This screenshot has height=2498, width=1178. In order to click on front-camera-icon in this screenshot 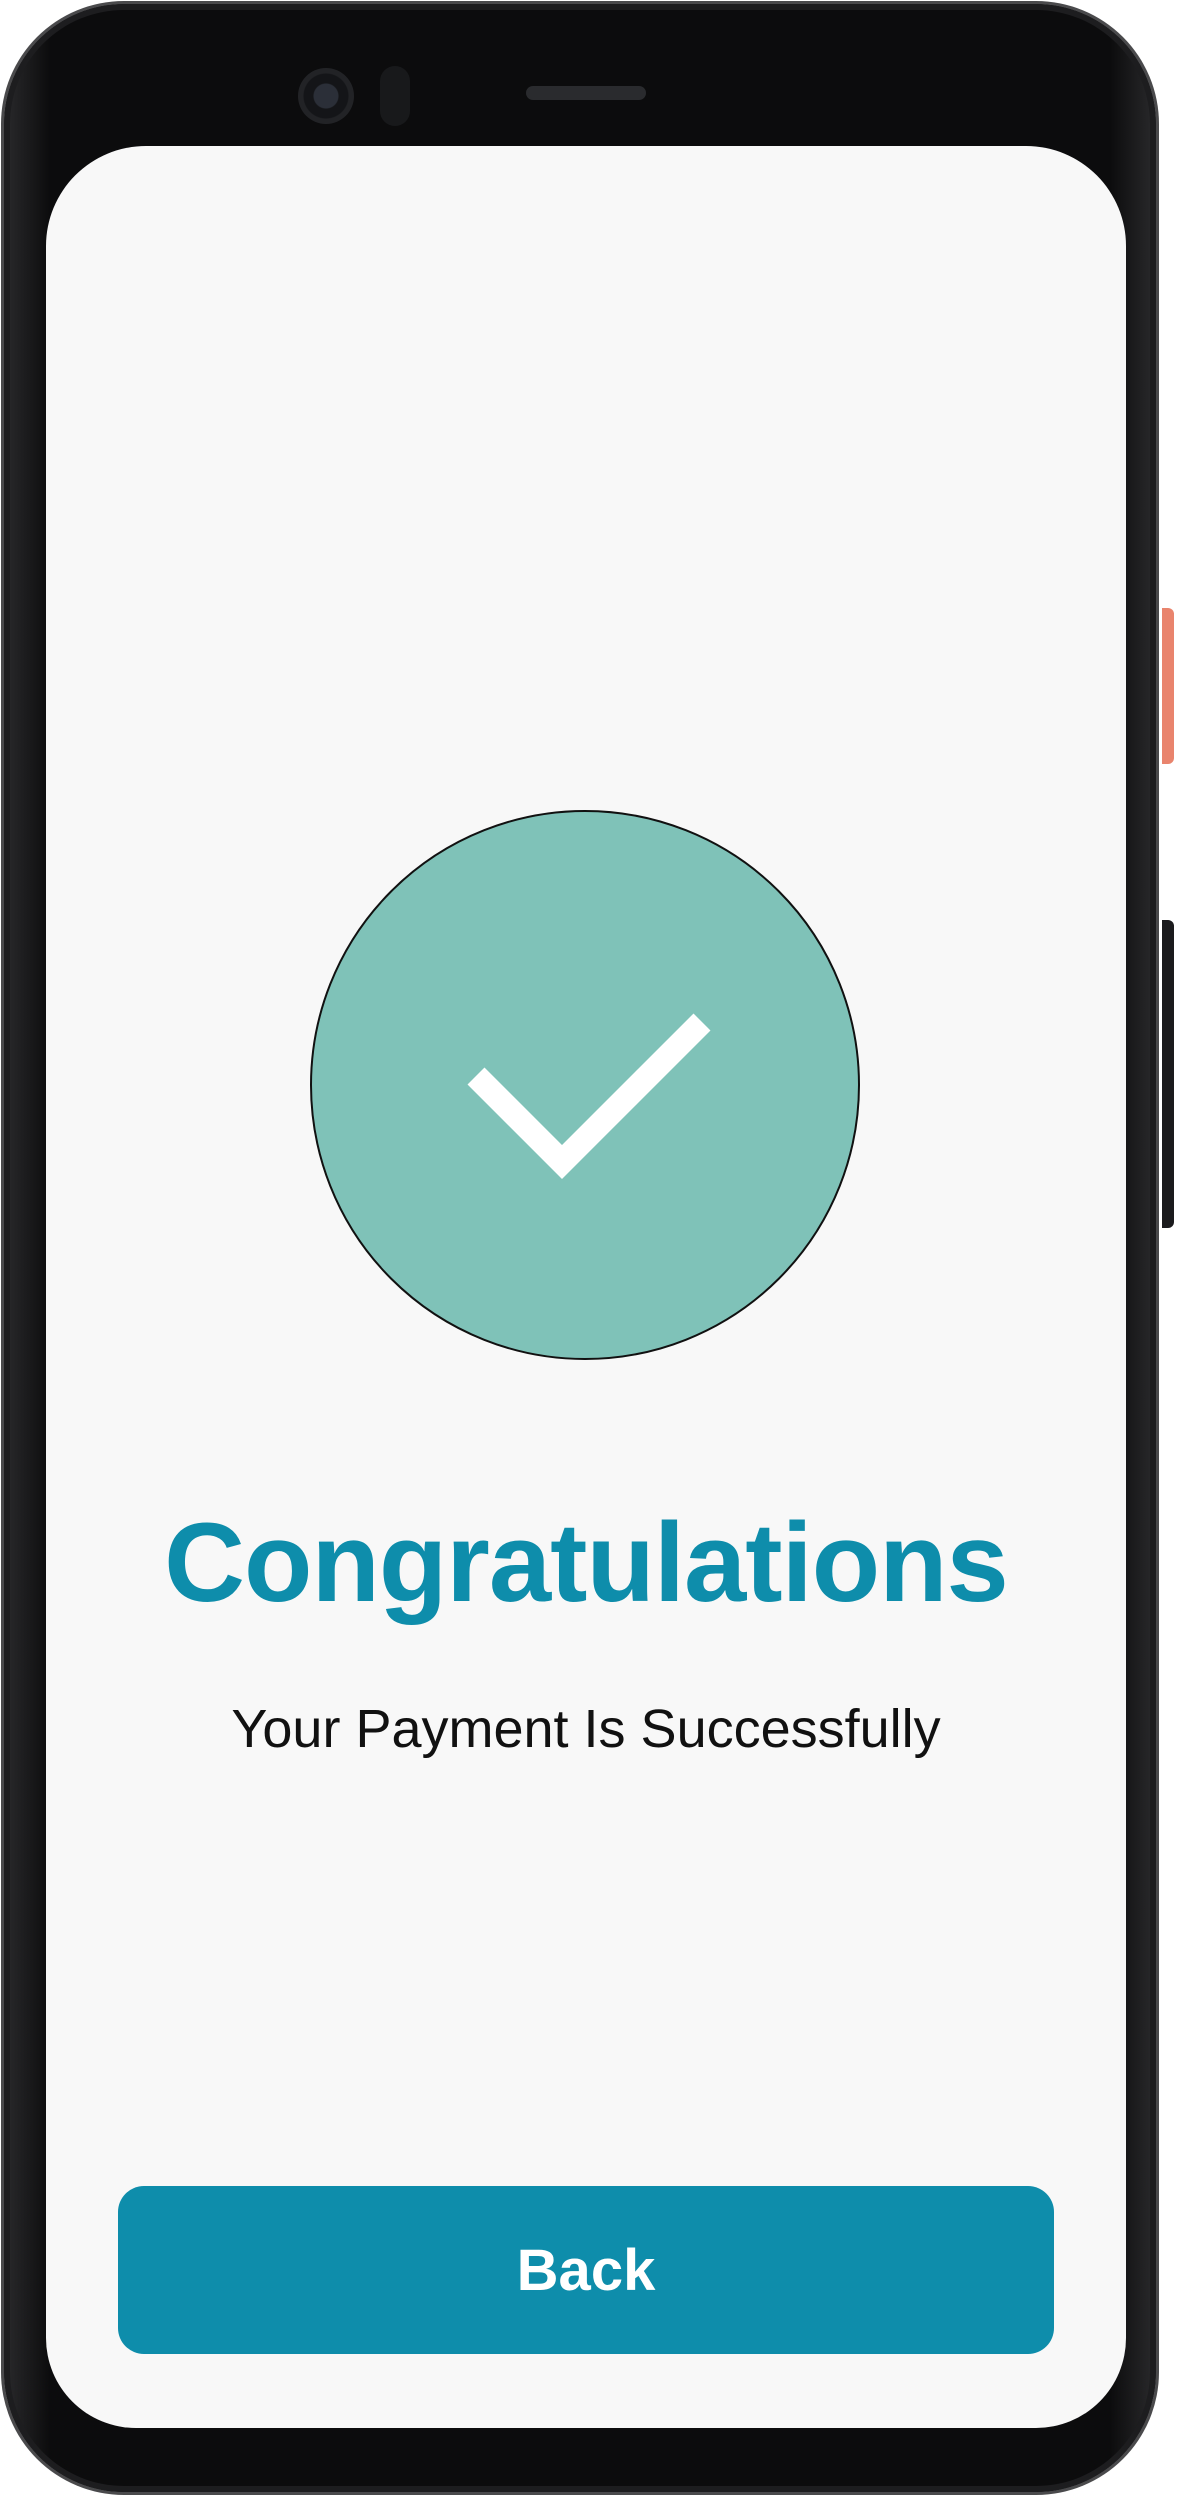, I will do `click(326, 96)`.